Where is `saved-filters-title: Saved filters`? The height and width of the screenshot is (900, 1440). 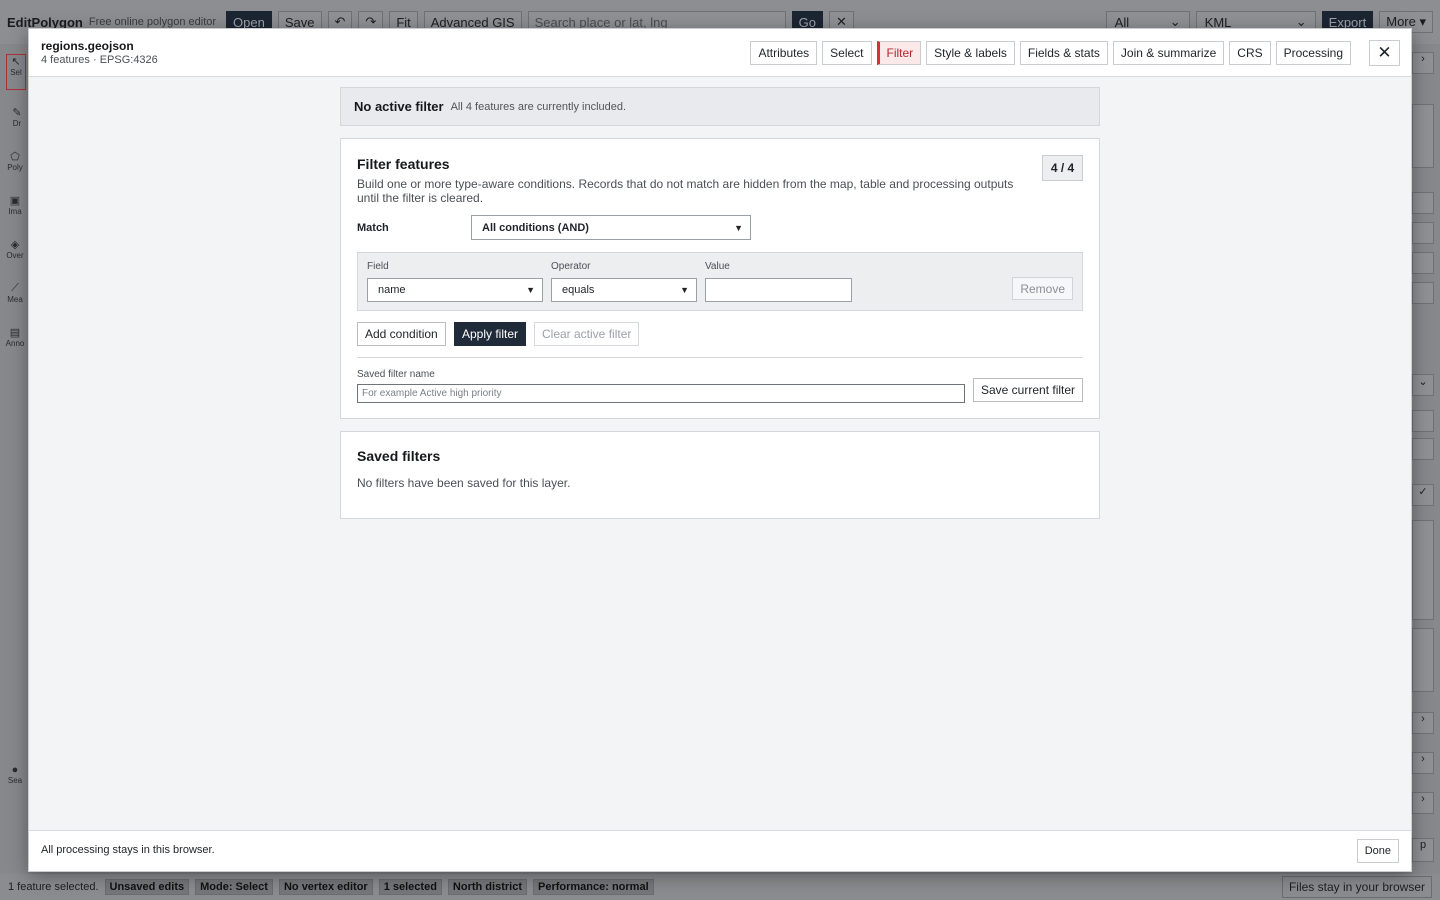 saved-filters-title: Saved filters is located at coordinates (399, 456).